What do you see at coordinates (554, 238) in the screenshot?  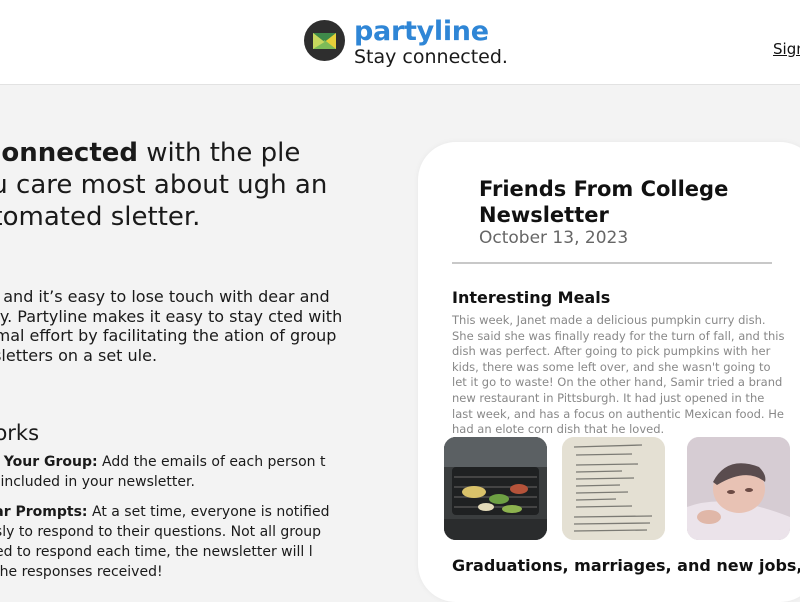 I see `newsletter-date: October 13, 2023` at bounding box center [554, 238].